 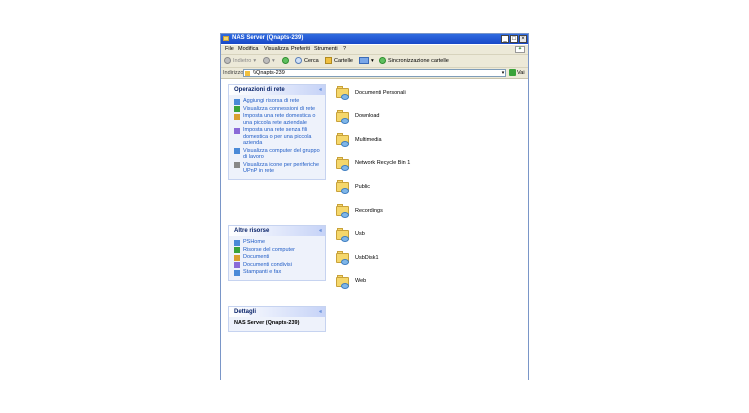 What do you see at coordinates (269, 73) in the screenshot?
I see `address-value: \\Qnapts-239` at bounding box center [269, 73].